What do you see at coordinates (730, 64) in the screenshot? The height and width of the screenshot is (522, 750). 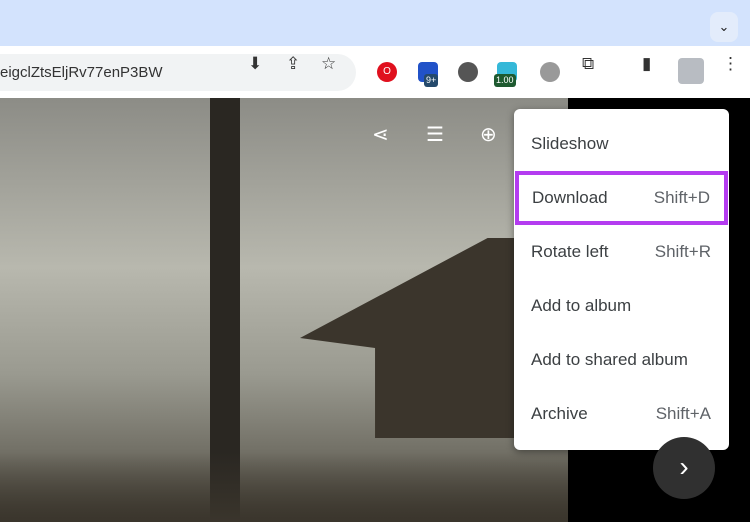 I see `more-menu-icon: ⋮` at bounding box center [730, 64].